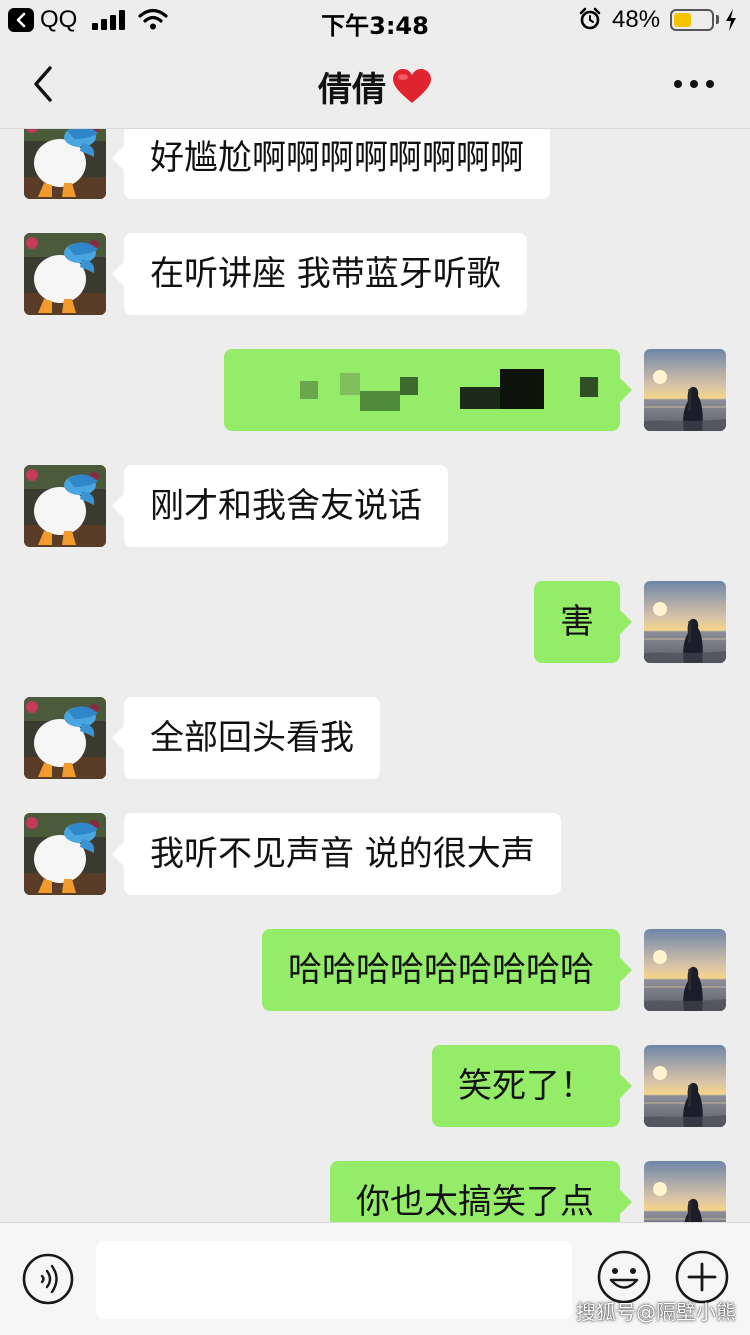 This screenshot has width=750, height=1335. I want to click on message-text: 全部回头看我, so click(252, 738).